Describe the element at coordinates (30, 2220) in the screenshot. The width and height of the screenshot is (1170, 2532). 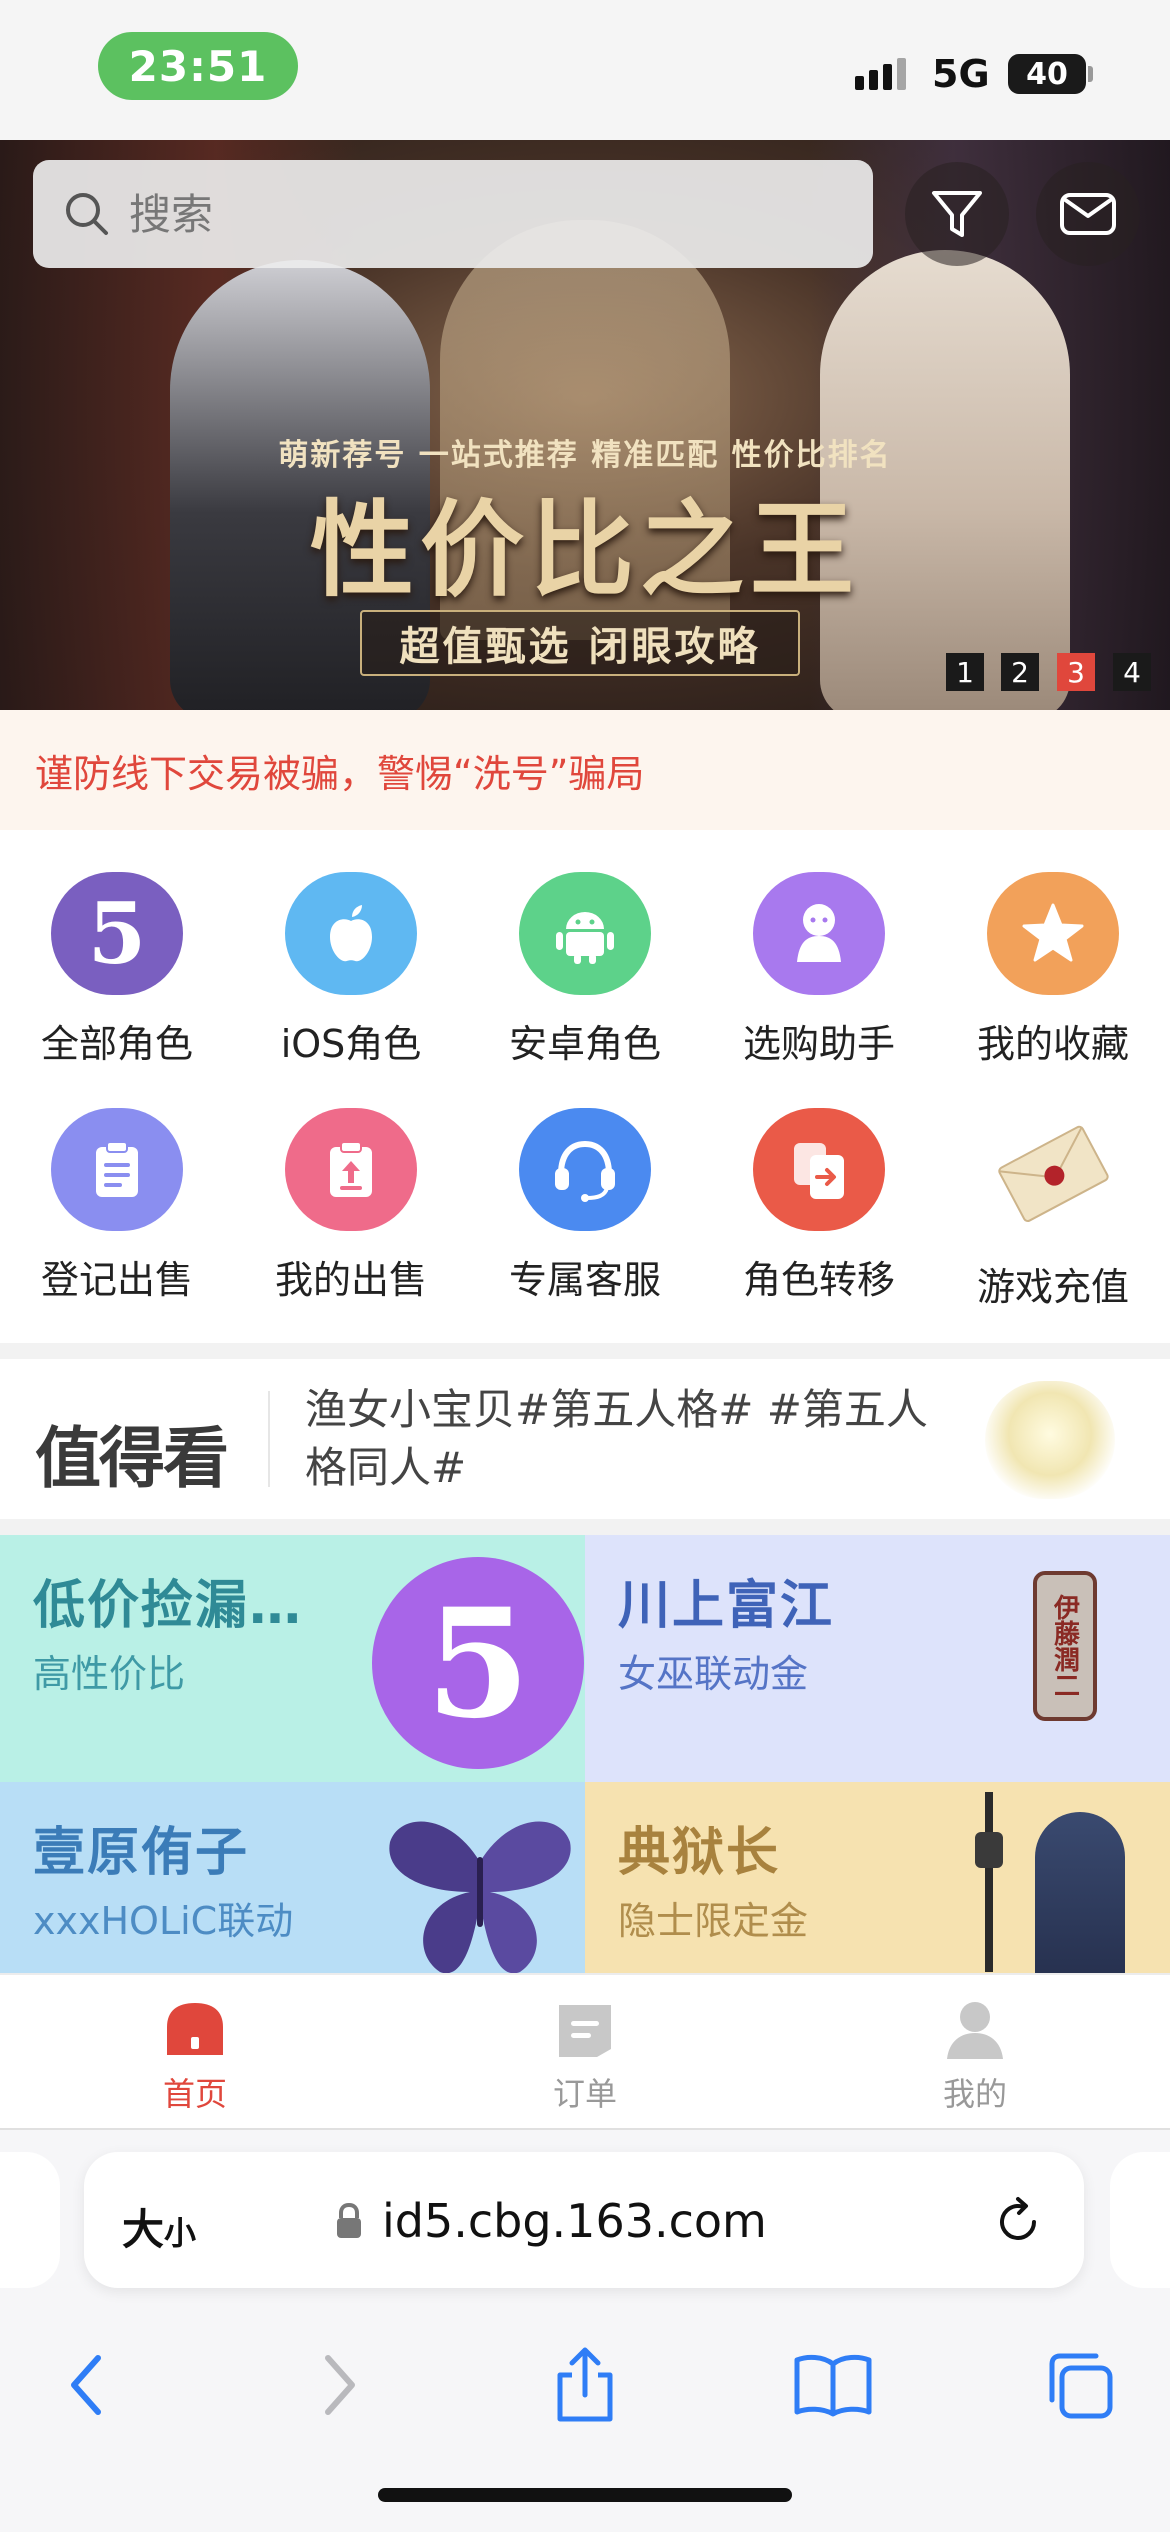
I see `previous-tab-peek` at that location.